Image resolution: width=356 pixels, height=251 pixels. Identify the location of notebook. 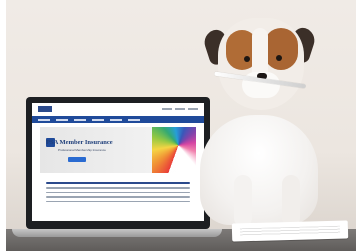
(290, 231).